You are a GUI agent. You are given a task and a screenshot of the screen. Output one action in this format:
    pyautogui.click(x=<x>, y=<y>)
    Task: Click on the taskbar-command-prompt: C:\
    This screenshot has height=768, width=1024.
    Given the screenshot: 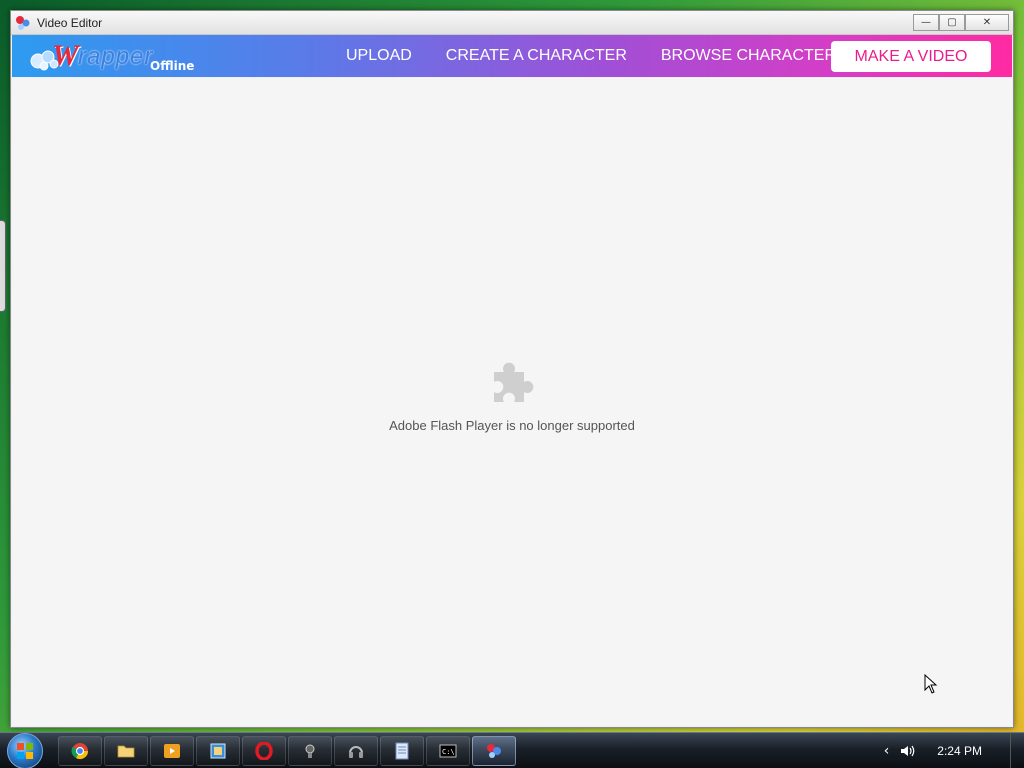 What is the action you would take?
    pyautogui.click(x=448, y=751)
    